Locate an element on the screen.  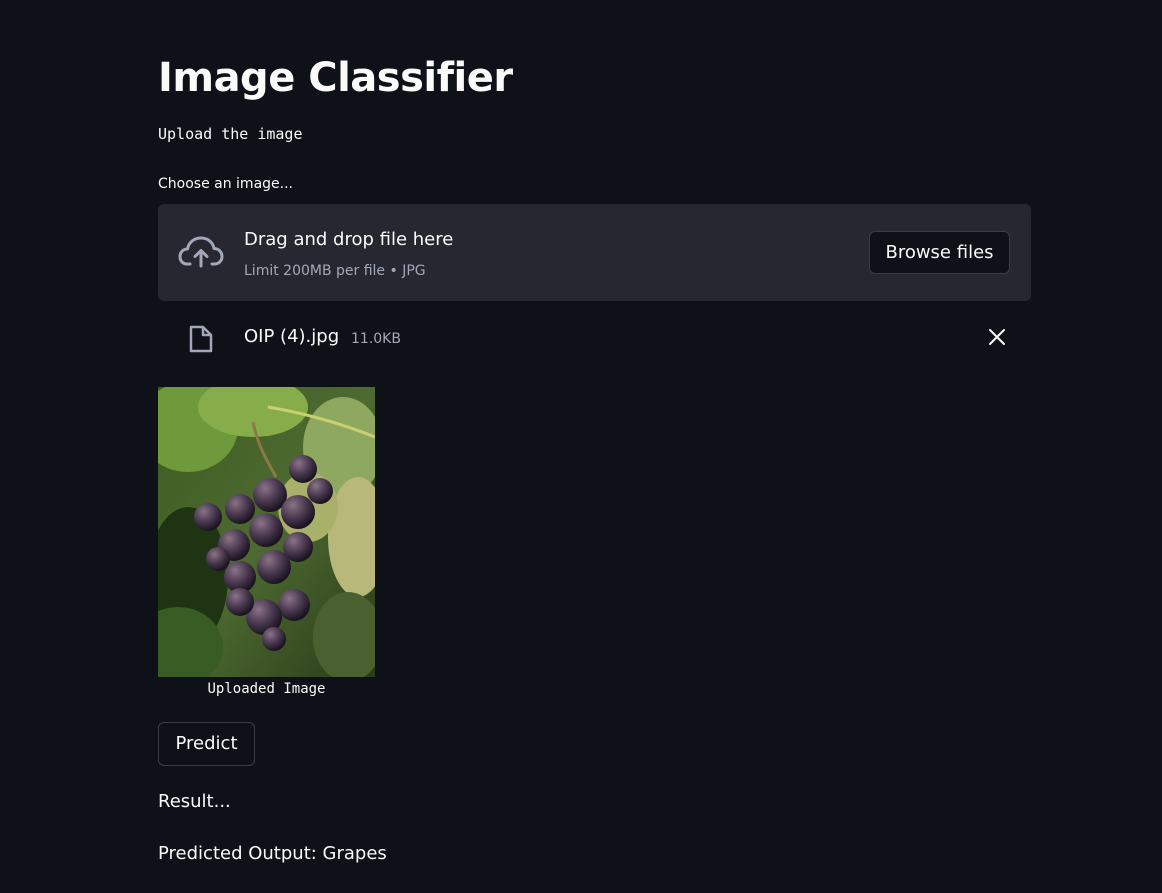
uploaded-file-size: 11.0KB is located at coordinates (376, 339).